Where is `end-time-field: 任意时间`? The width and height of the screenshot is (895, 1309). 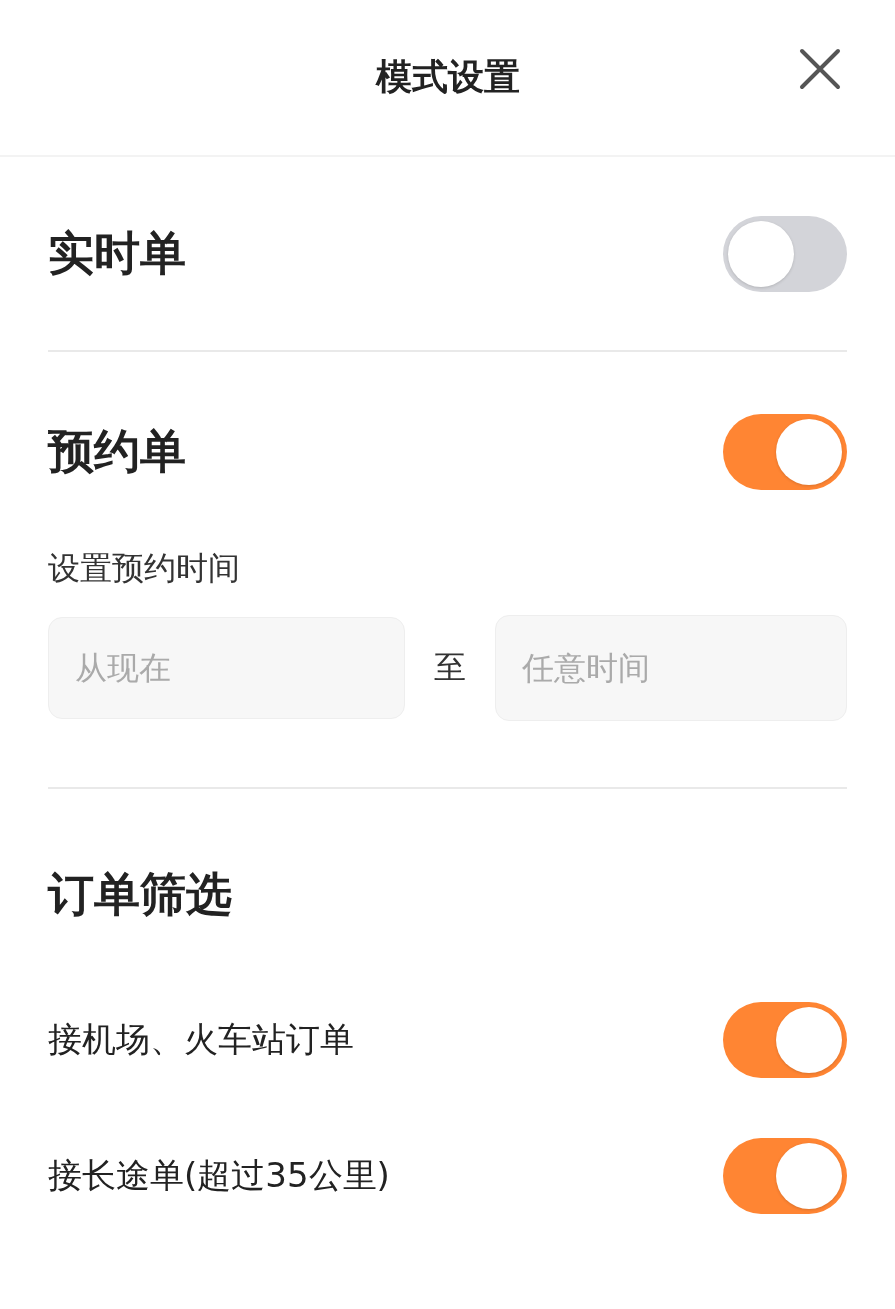 end-time-field: 任意时间 is located at coordinates (671, 668).